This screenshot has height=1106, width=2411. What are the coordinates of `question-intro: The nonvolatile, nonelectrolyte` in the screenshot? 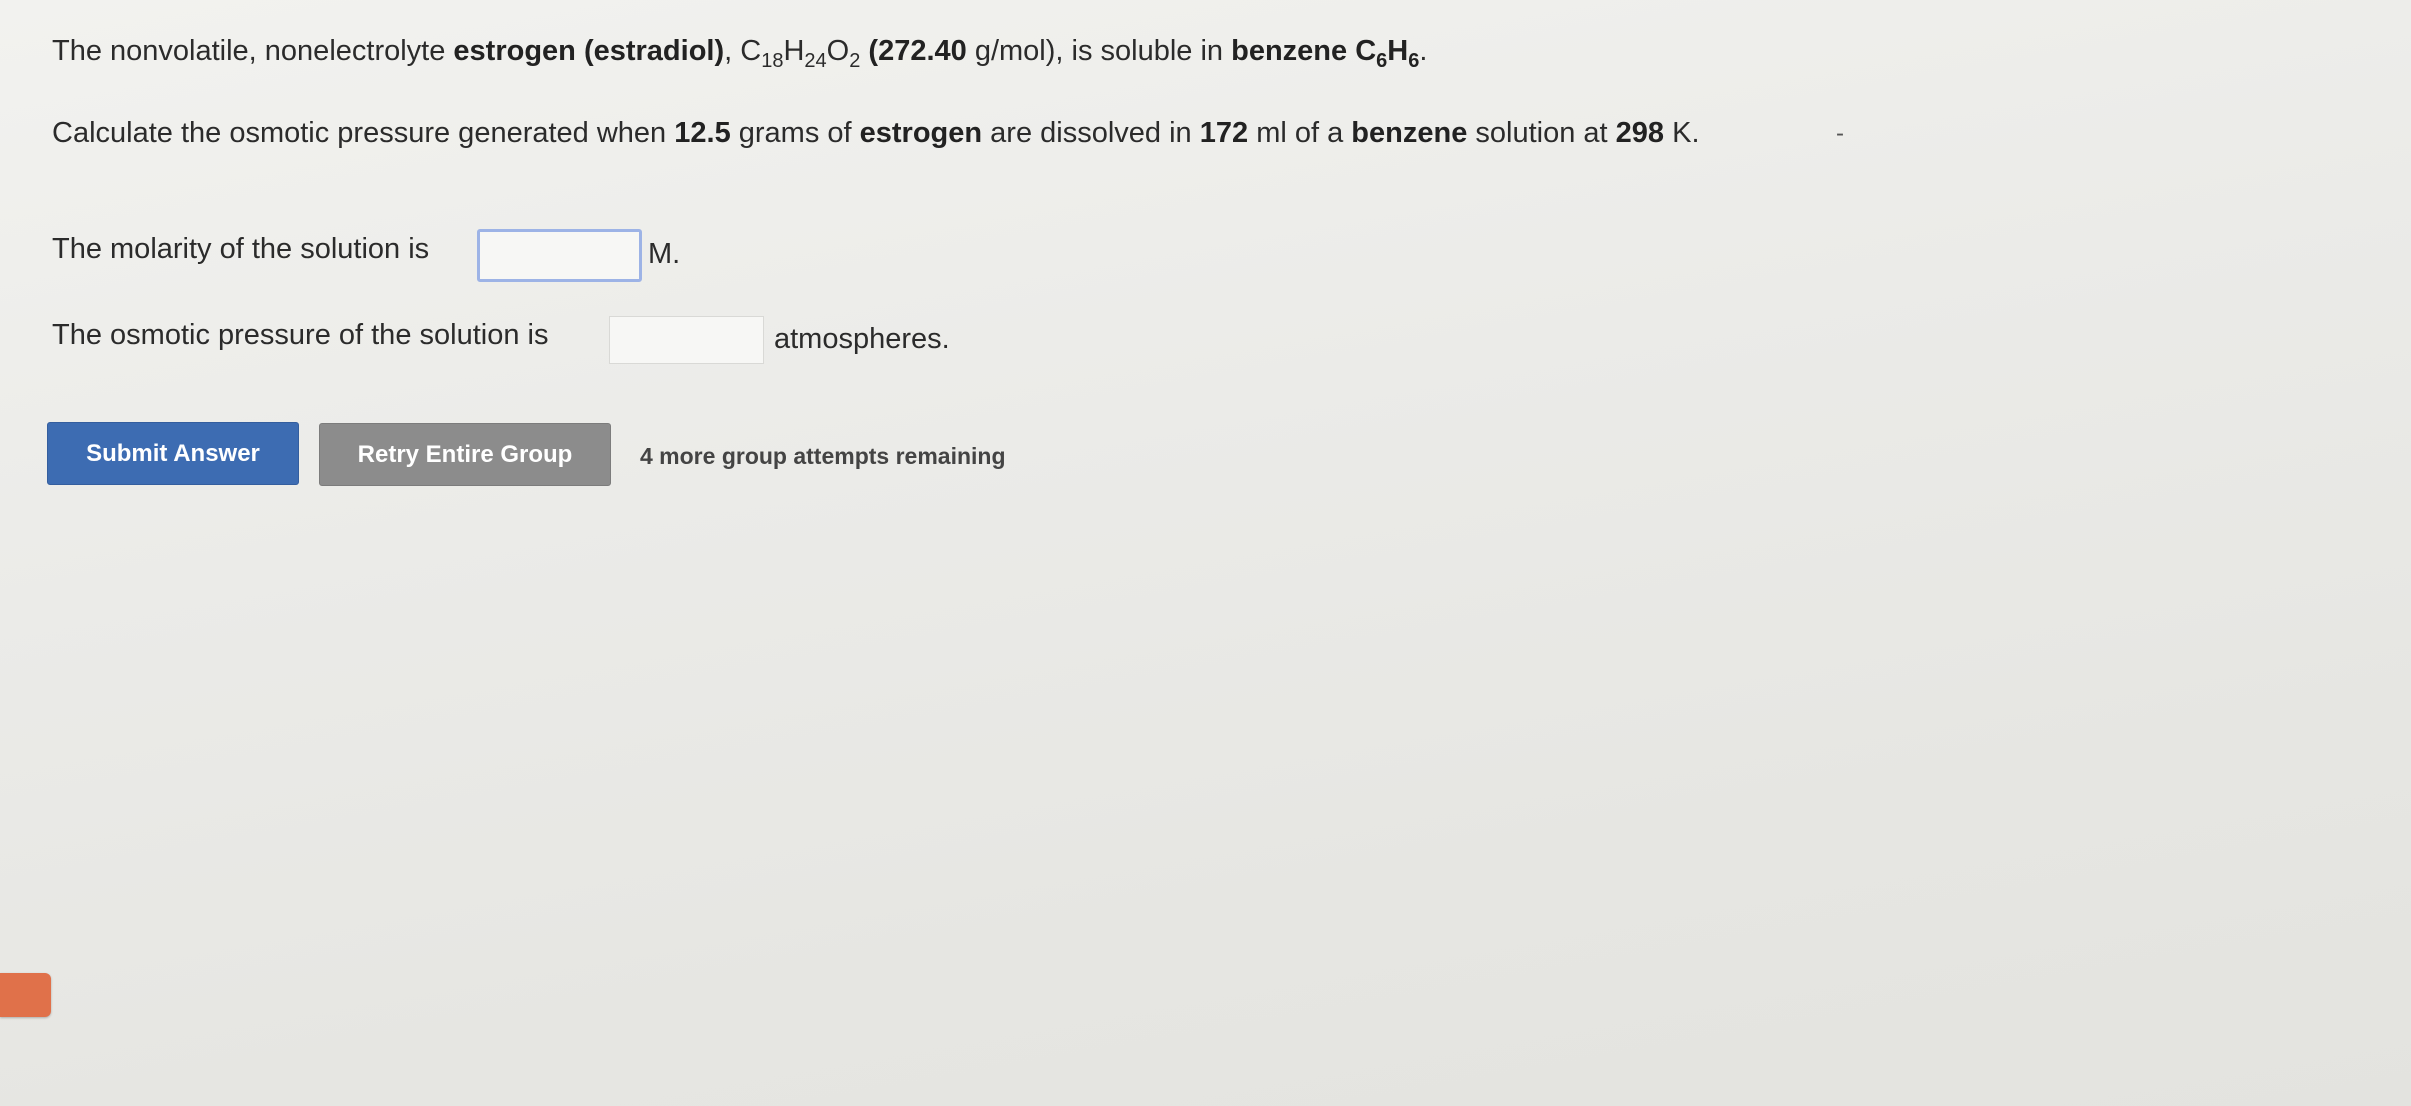 It's located at (253, 51).